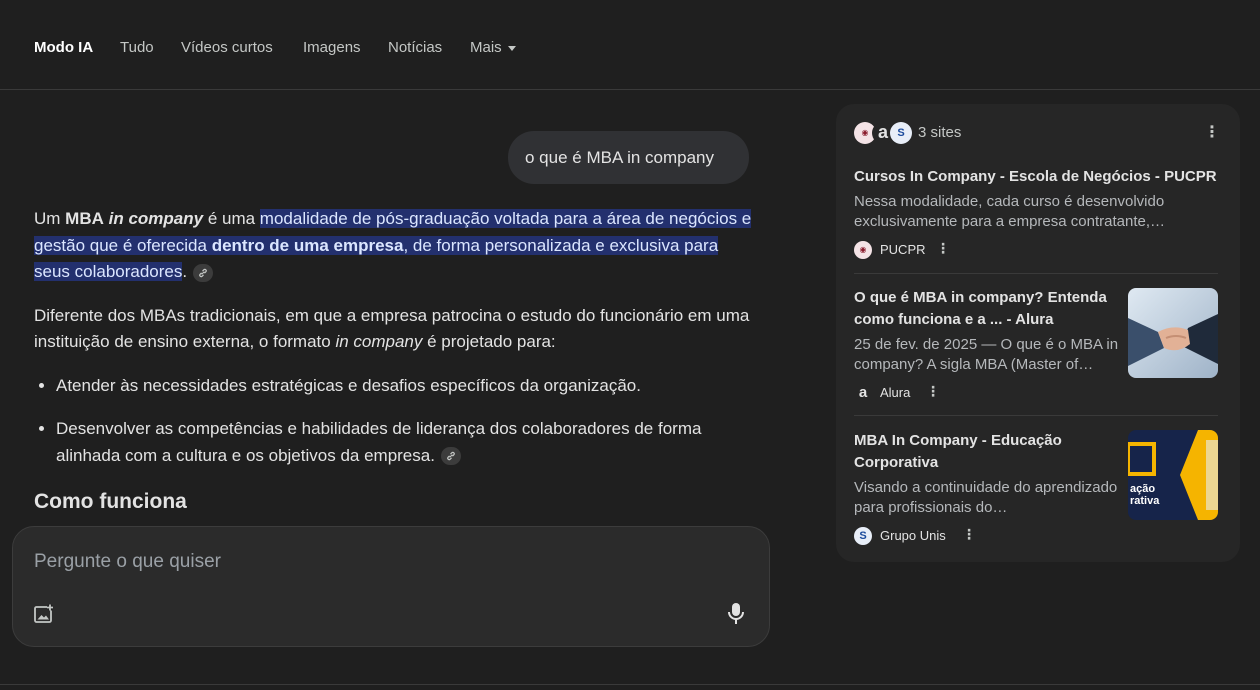 The height and width of the screenshot is (690, 1260). Describe the element at coordinates (863, 393) in the screenshot. I see `alura-favicon-icon: a` at that location.